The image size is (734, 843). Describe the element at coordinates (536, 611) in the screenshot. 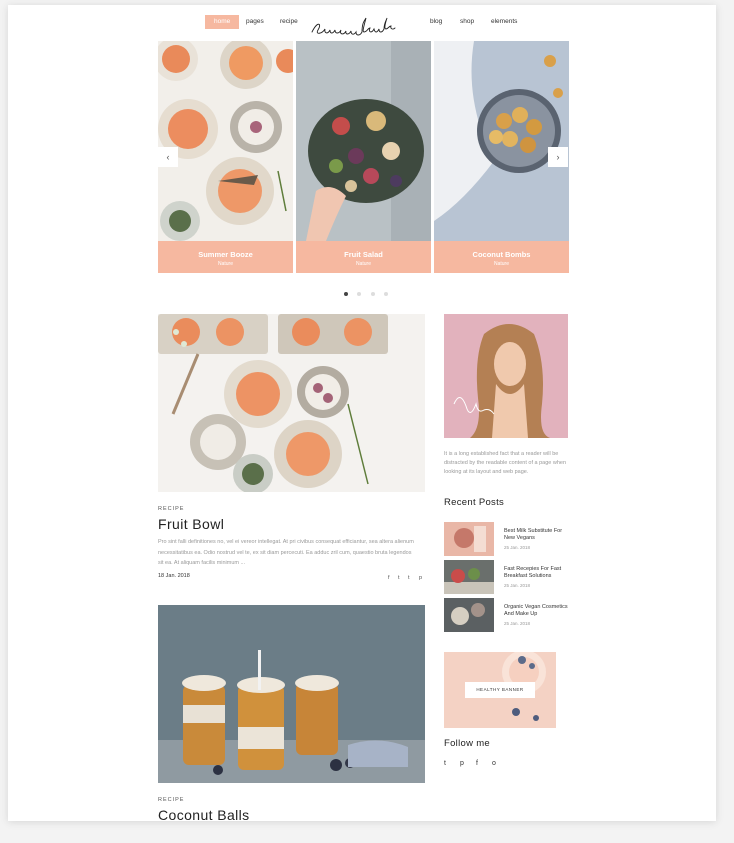

I see `recent-post-title: Organic Vegan Cosmetics And Make Up` at that location.